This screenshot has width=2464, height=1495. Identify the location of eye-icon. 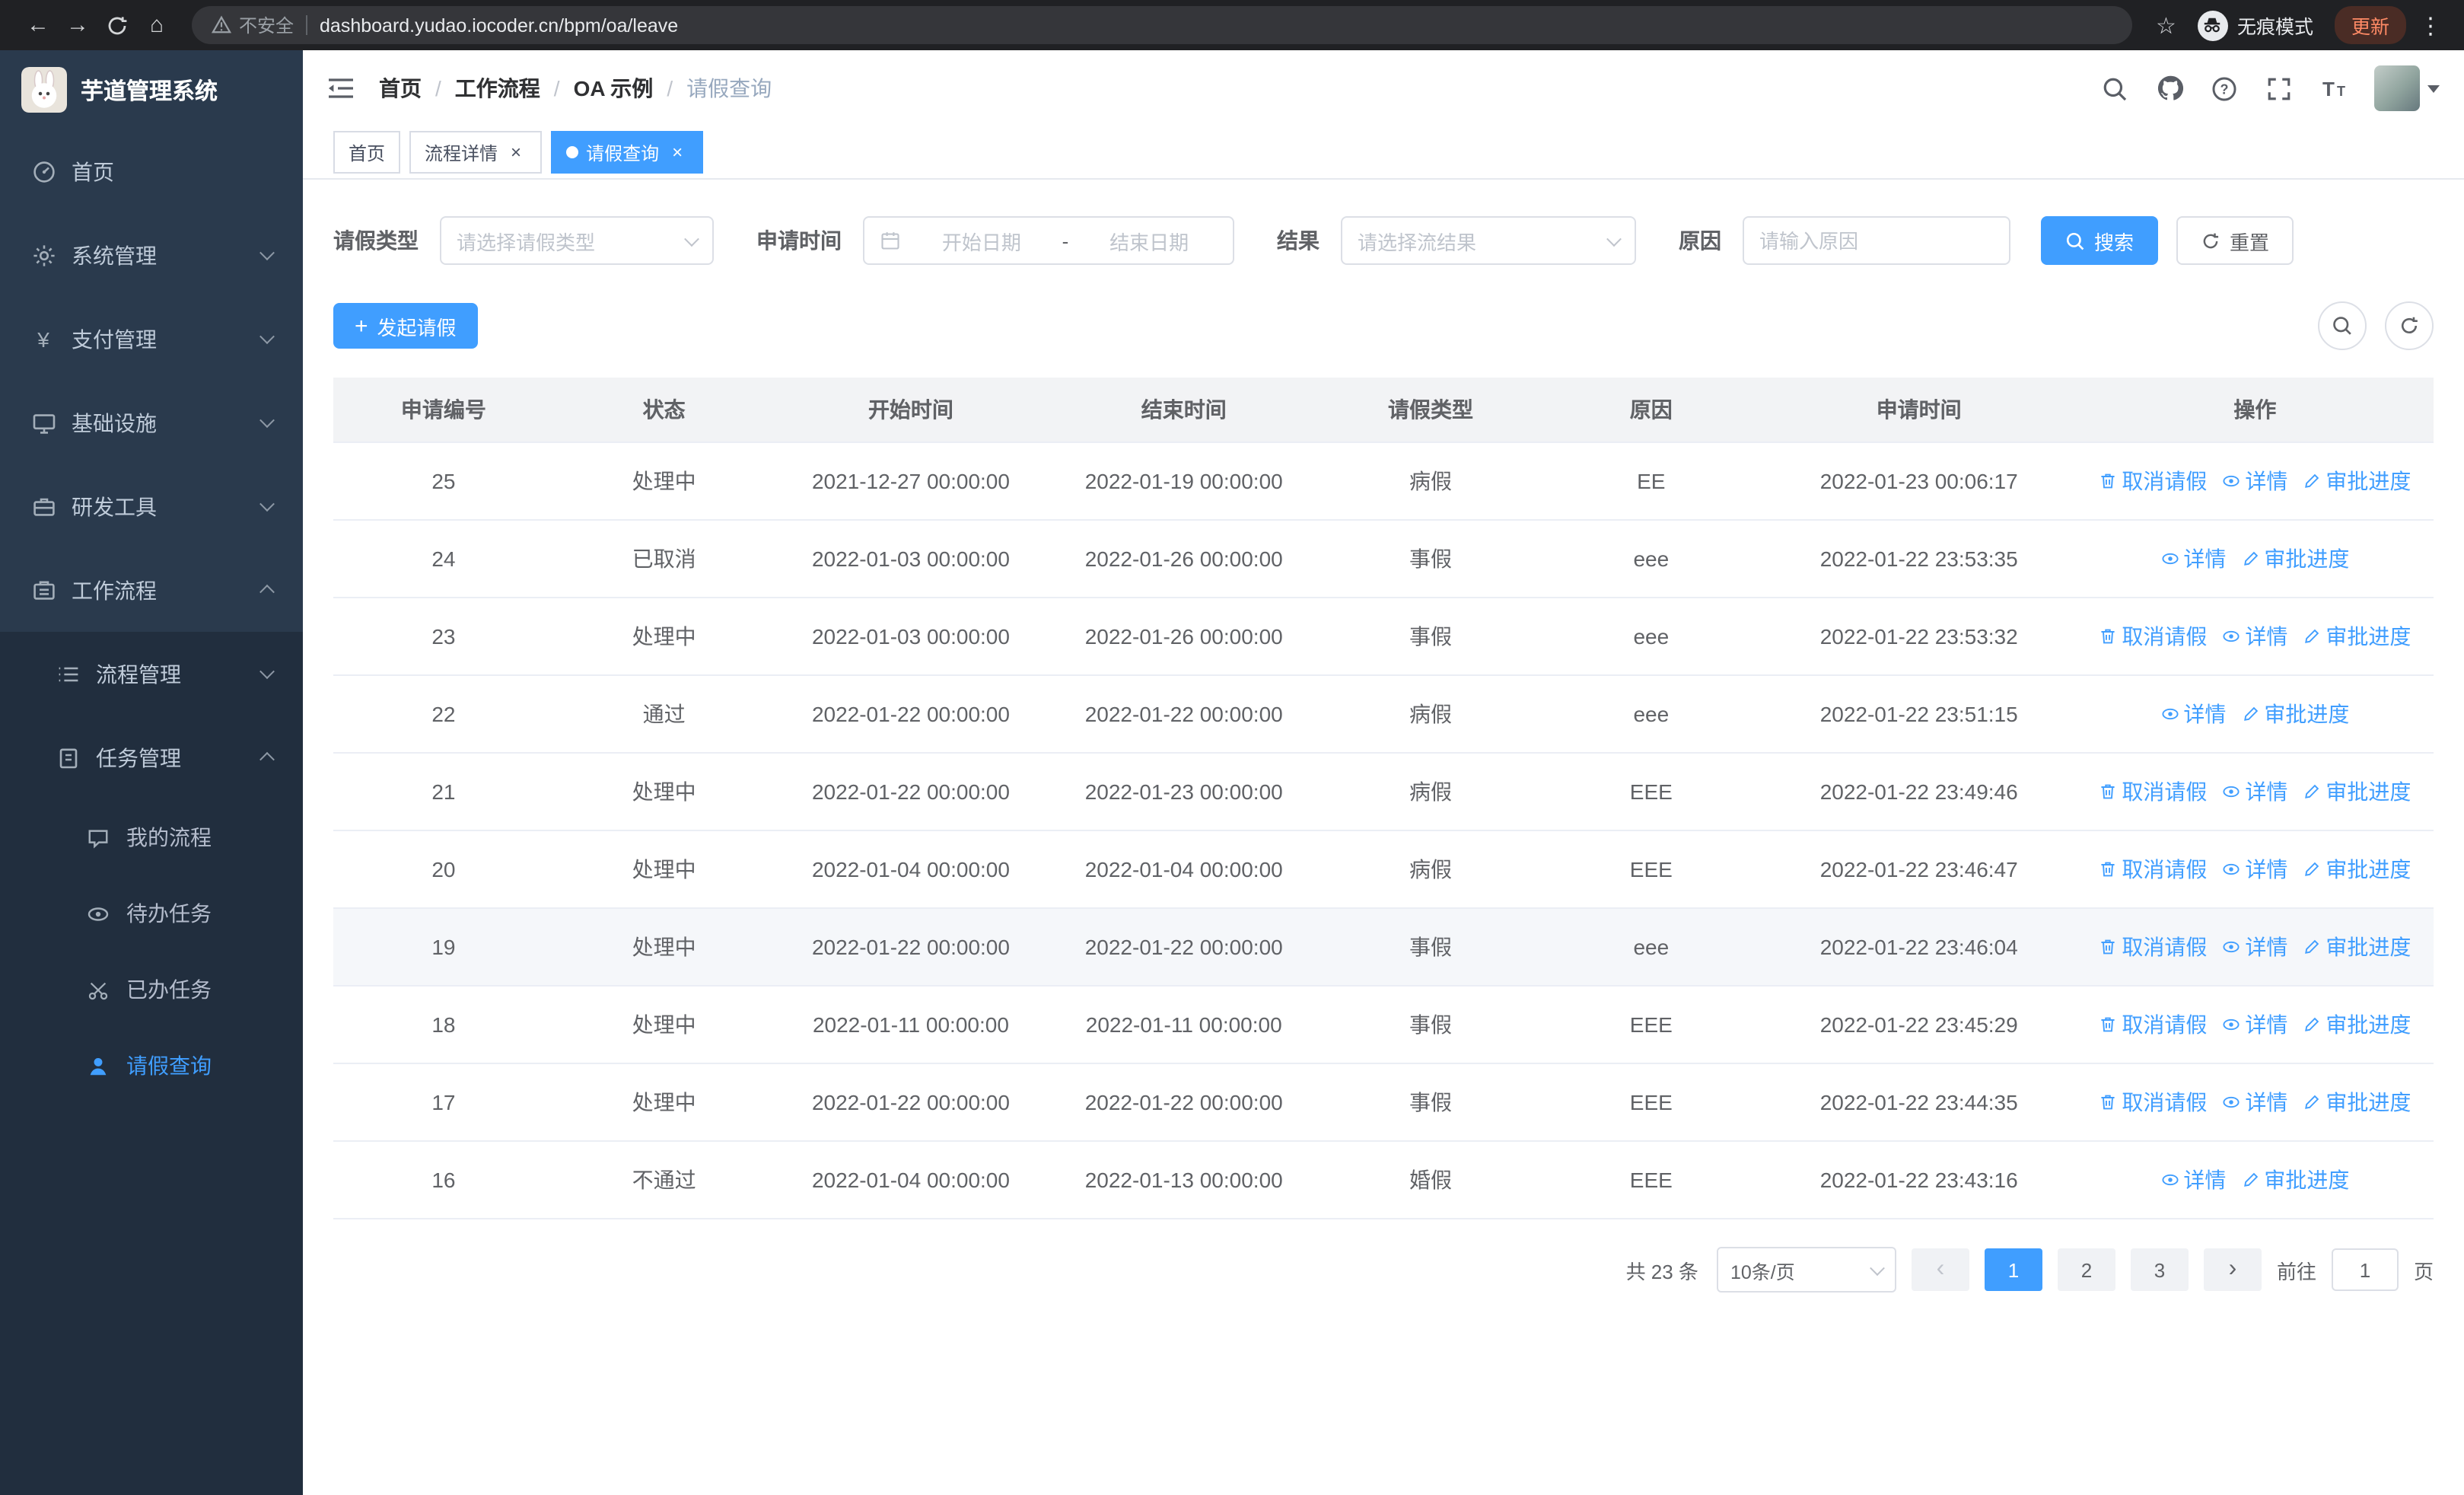
(2169, 714).